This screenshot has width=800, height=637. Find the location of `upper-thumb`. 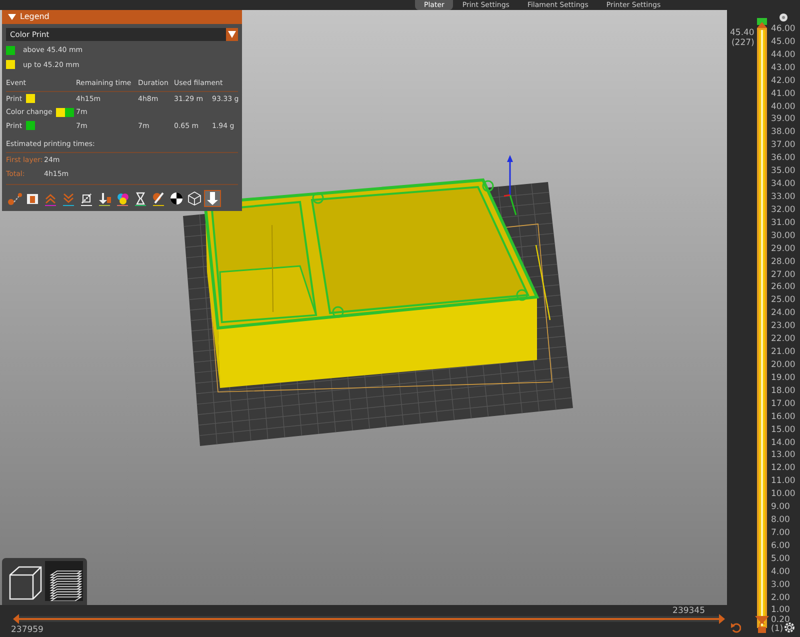

upper-thumb is located at coordinates (762, 23).